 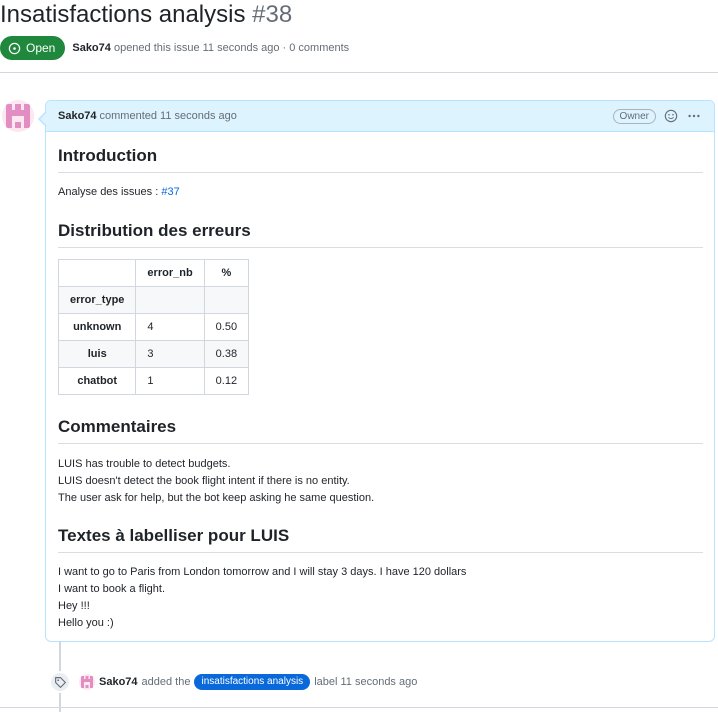 I want to click on issue-title-text: Insatisfactions analysis, so click(x=123, y=14).